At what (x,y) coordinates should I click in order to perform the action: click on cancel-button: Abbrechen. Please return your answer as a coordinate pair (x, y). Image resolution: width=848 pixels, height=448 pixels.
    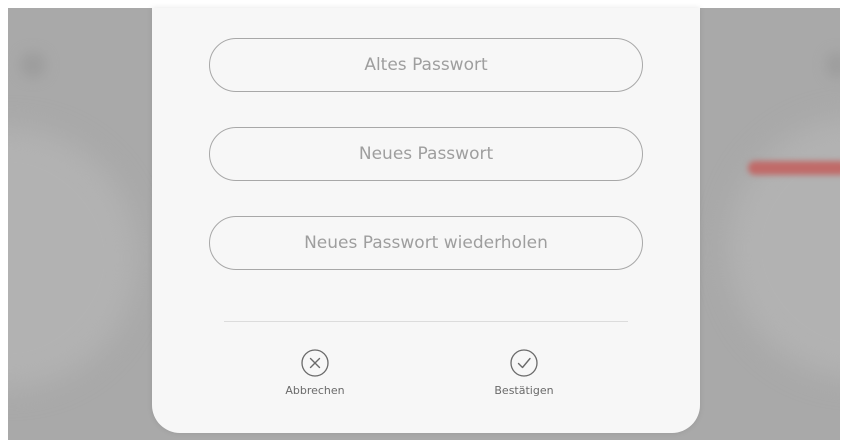
    Looking at the image, I should click on (315, 372).